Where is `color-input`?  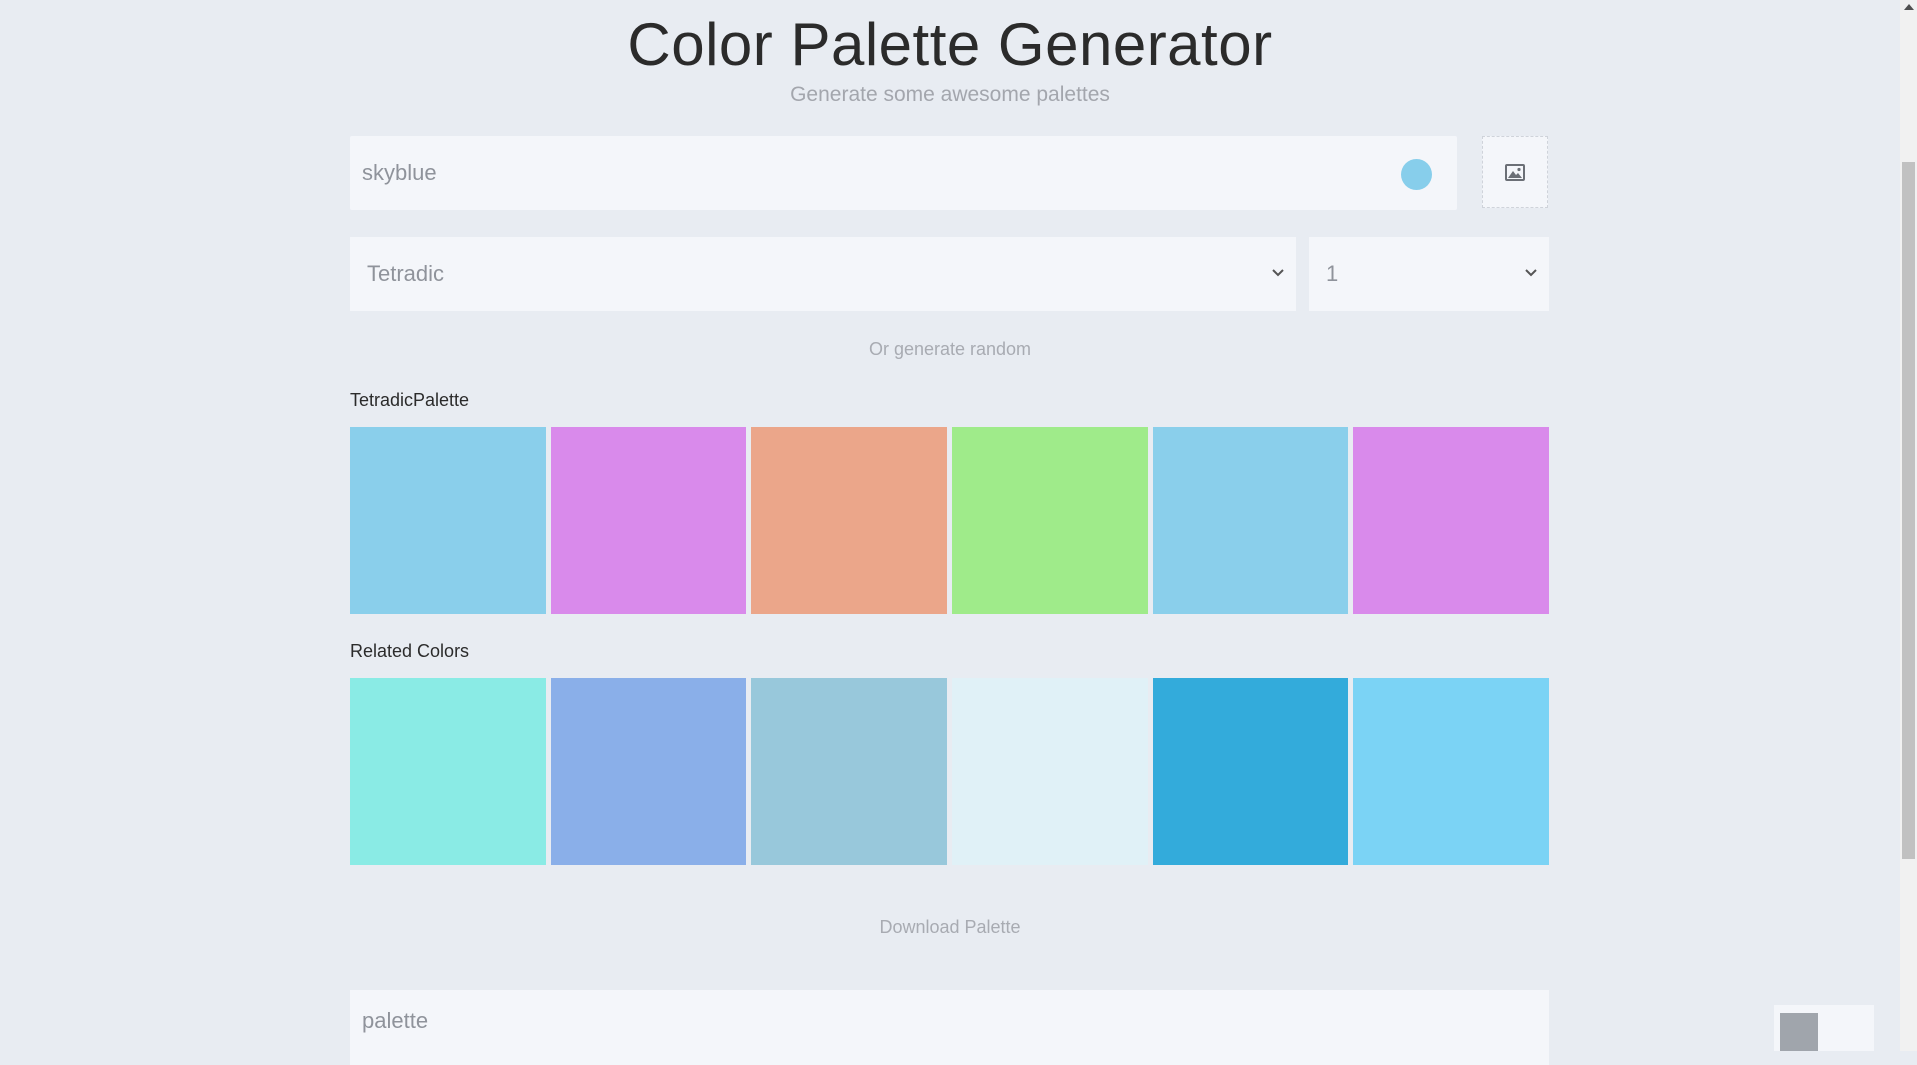
color-input is located at coordinates (856, 173).